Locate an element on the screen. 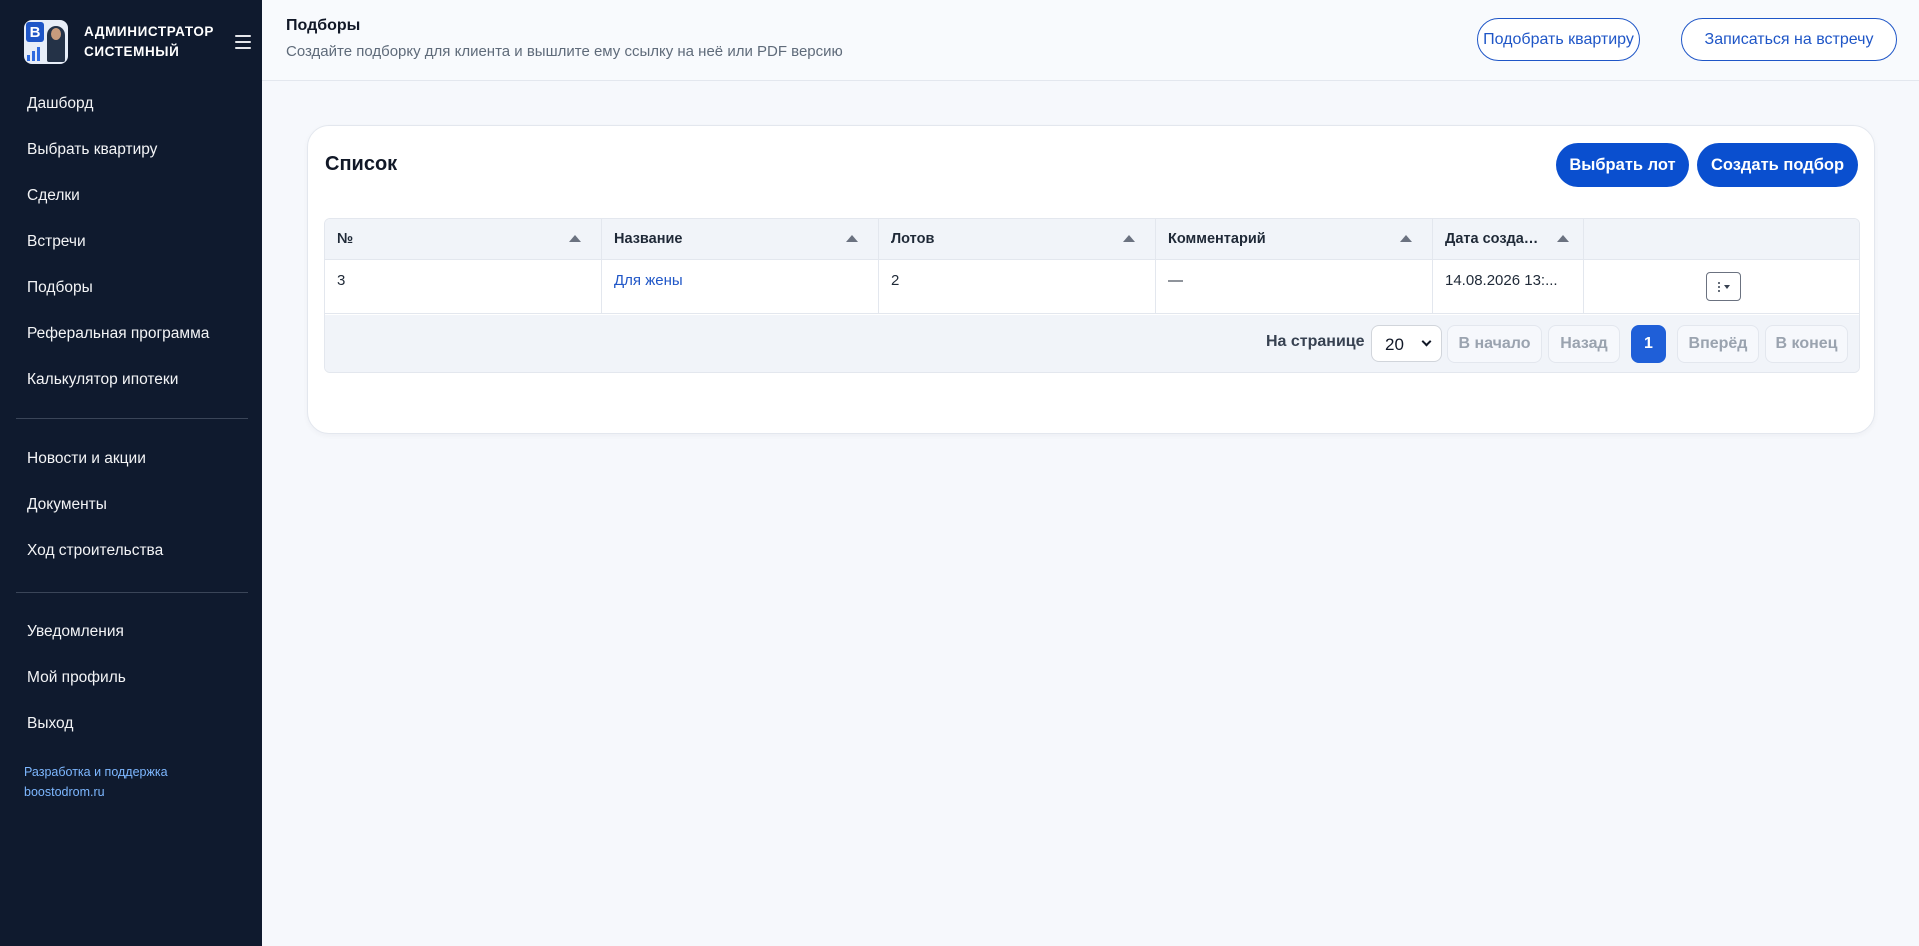 This screenshot has width=1919, height=946. per-page-value: 20 is located at coordinates (1394, 344).